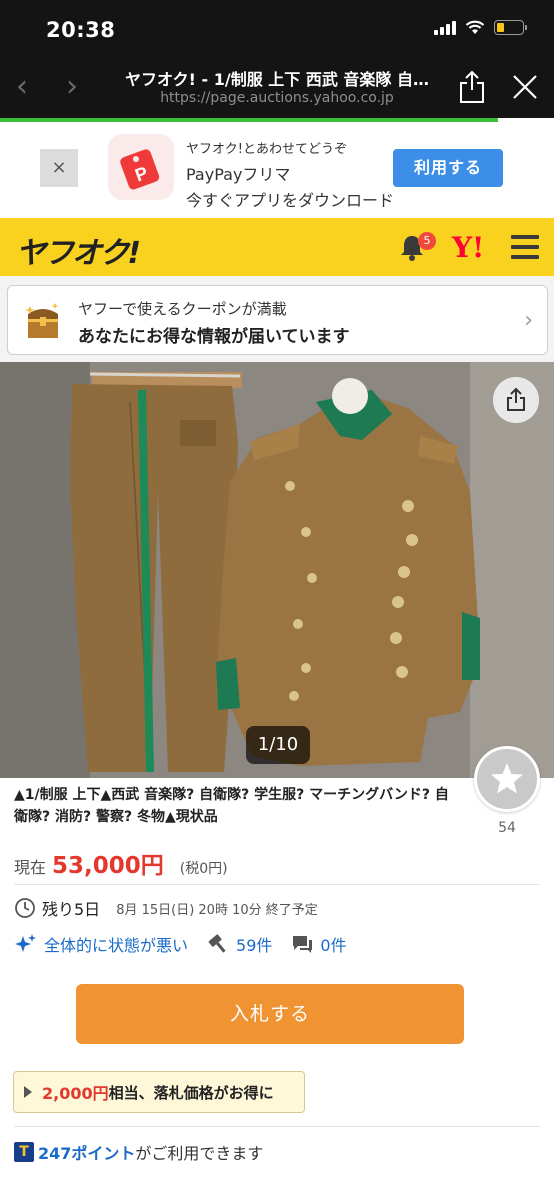 The height and width of the screenshot is (1200, 554). Describe the element at coordinates (525, 247) in the screenshot. I see `hamburger-menu-icon` at that location.